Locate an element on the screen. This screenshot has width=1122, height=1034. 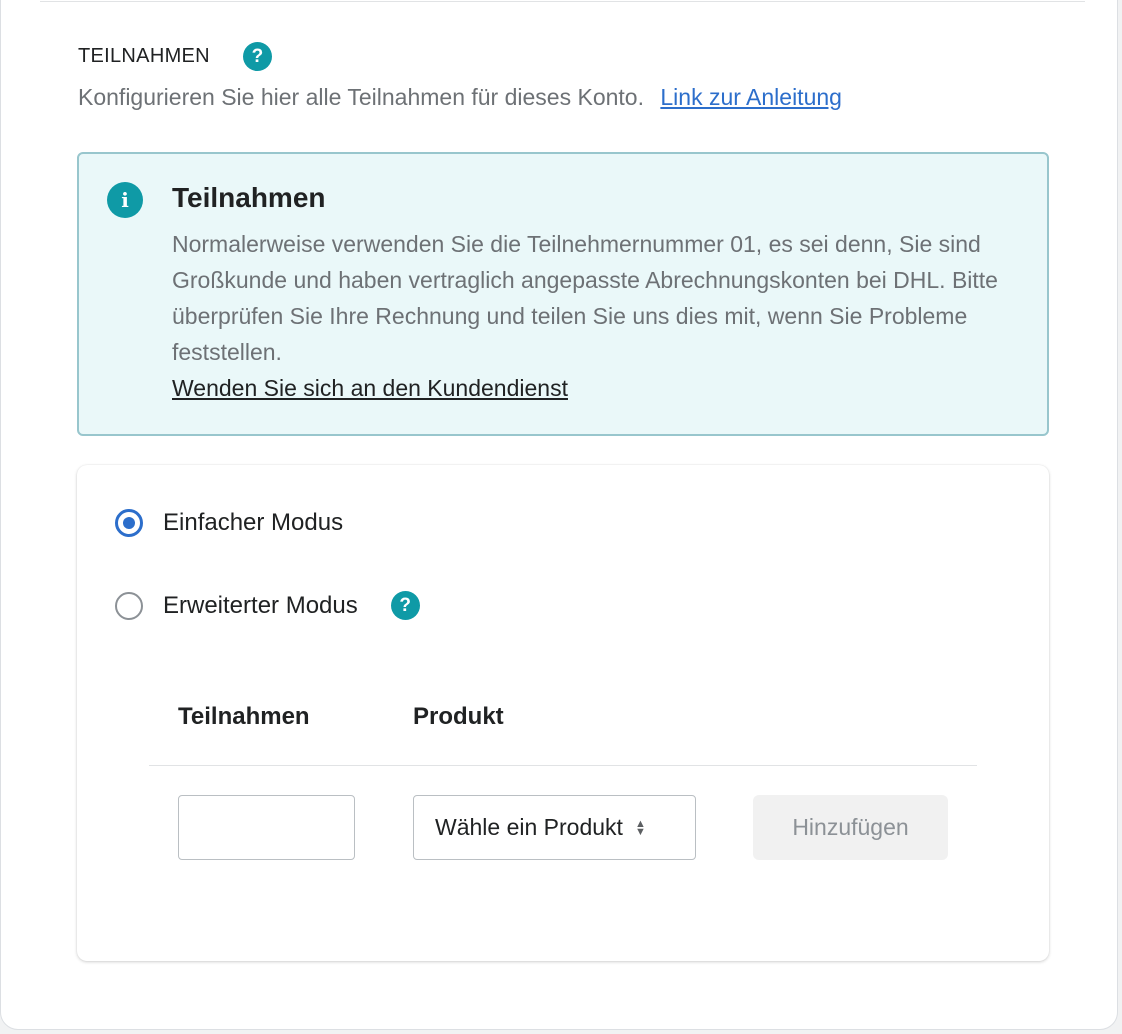
participation-input is located at coordinates (266, 827).